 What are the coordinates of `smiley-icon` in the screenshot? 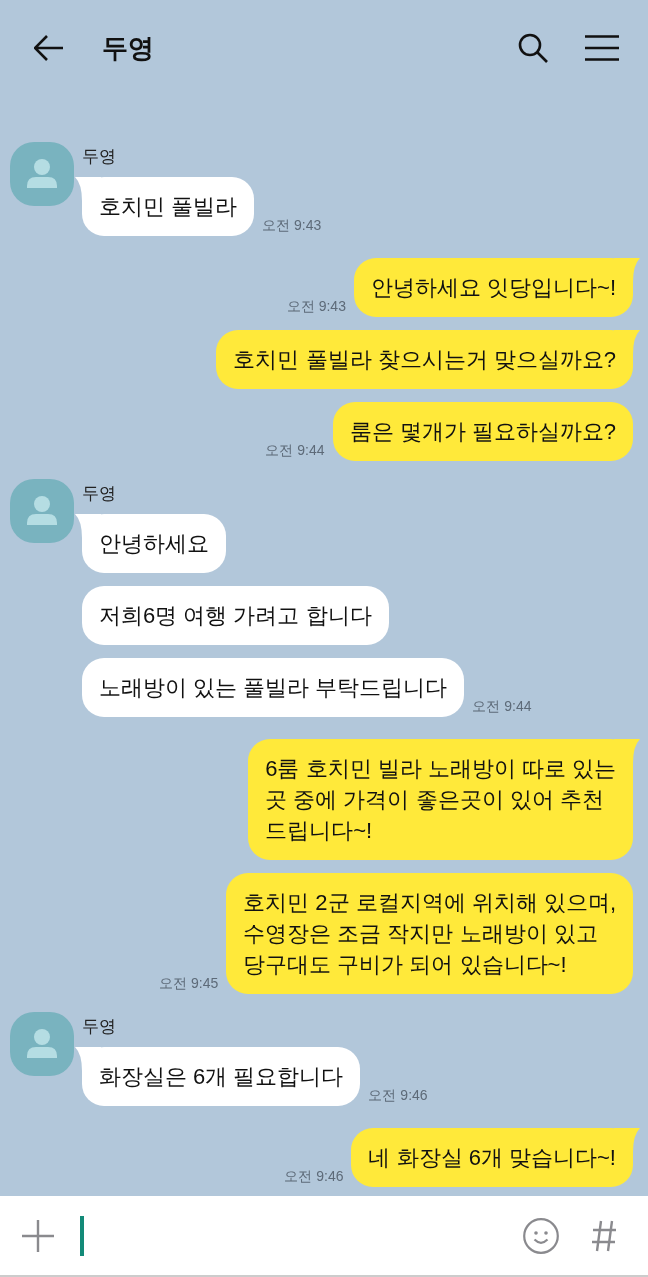 It's located at (541, 1235).